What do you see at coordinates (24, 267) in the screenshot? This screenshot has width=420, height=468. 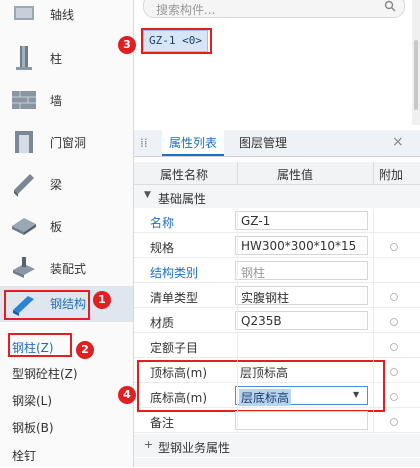 I see `prefab-icon` at bounding box center [24, 267].